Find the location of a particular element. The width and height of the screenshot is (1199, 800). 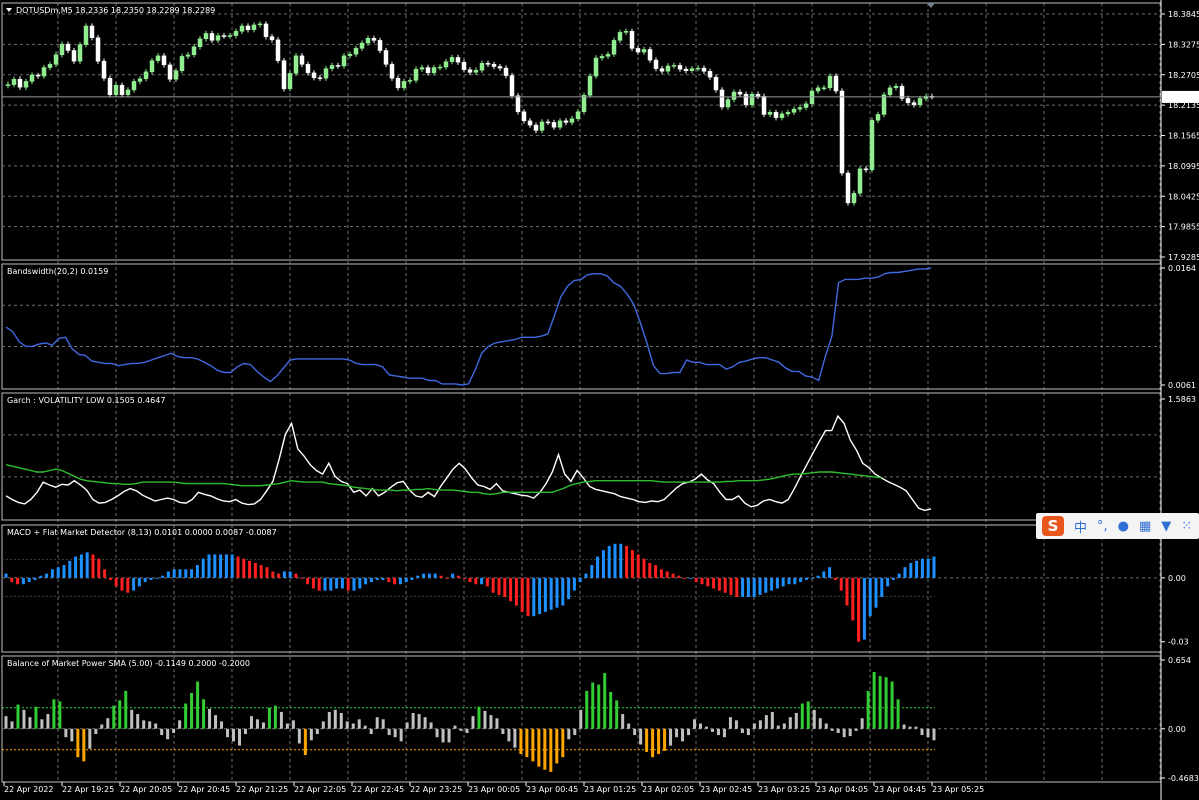

ime-language-toggle: 中 is located at coordinates (1080, 526).